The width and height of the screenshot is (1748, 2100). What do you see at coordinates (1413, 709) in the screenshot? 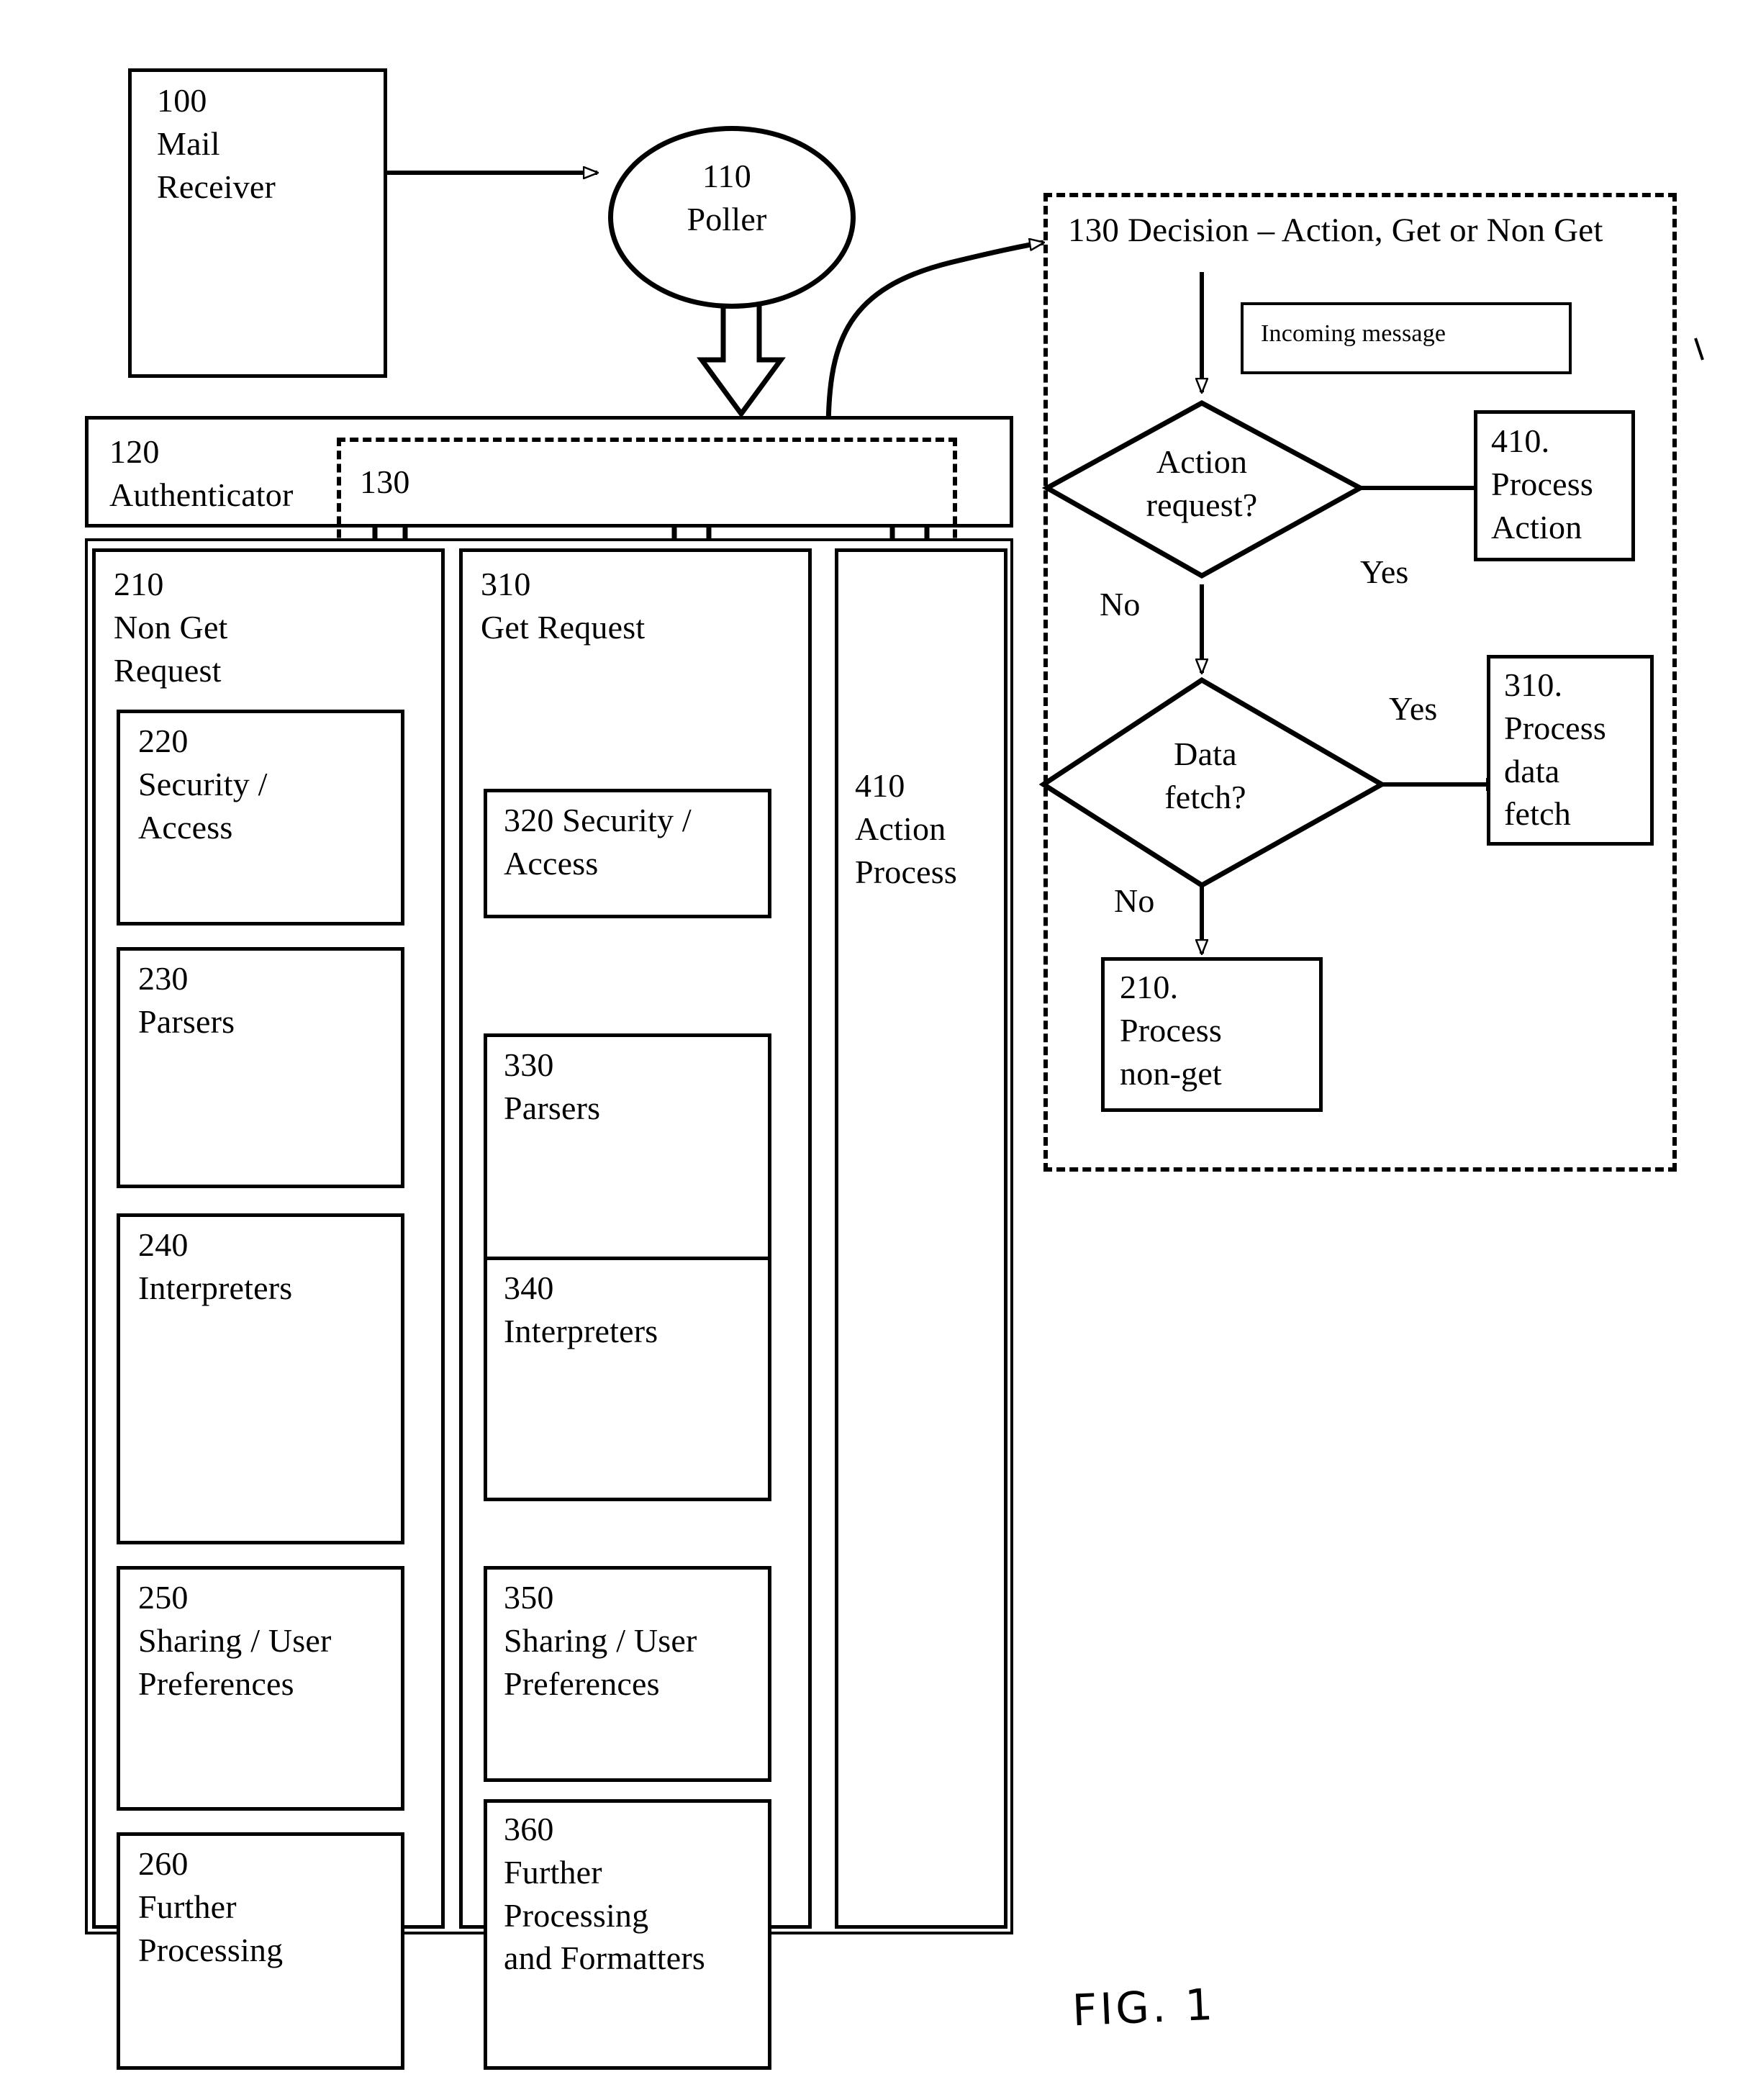
I see `edge-label-data-yes: Yes` at bounding box center [1413, 709].